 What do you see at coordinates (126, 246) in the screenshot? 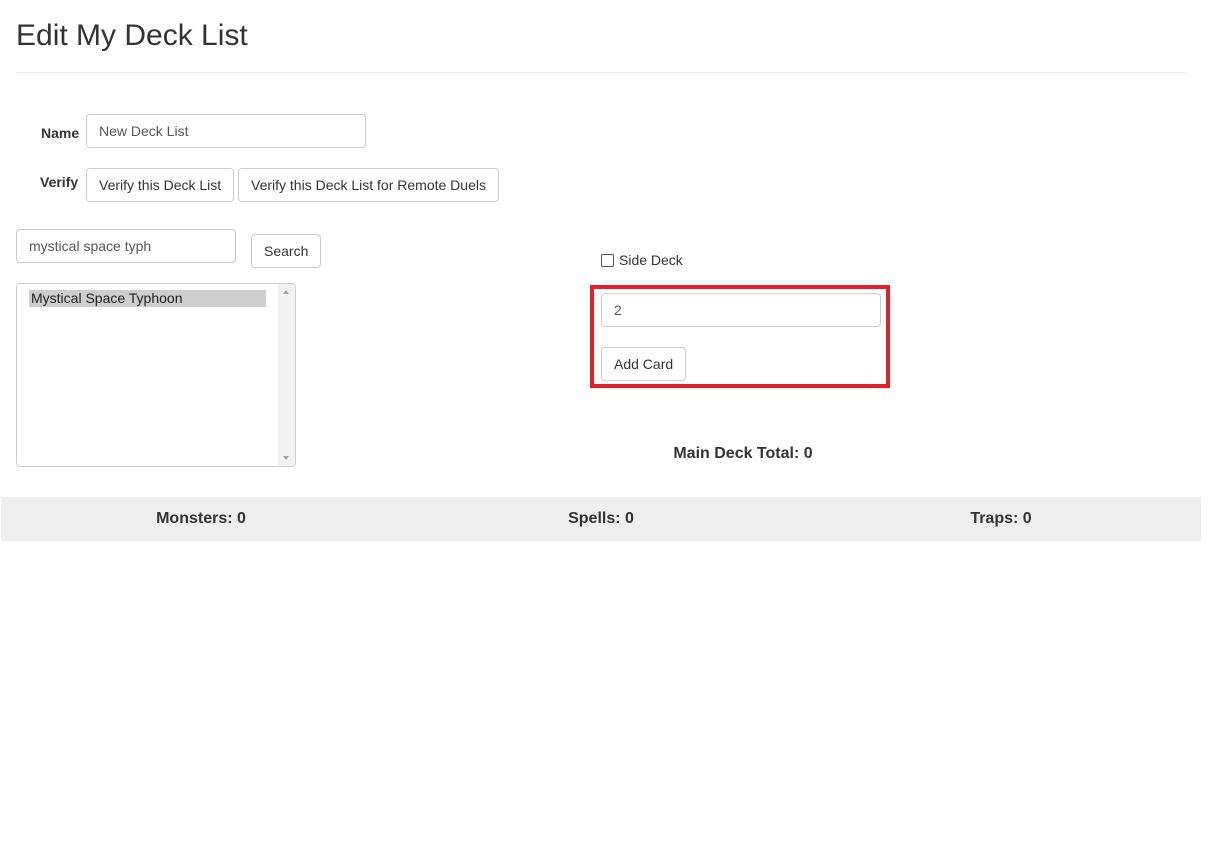
I see `card-search-input` at bounding box center [126, 246].